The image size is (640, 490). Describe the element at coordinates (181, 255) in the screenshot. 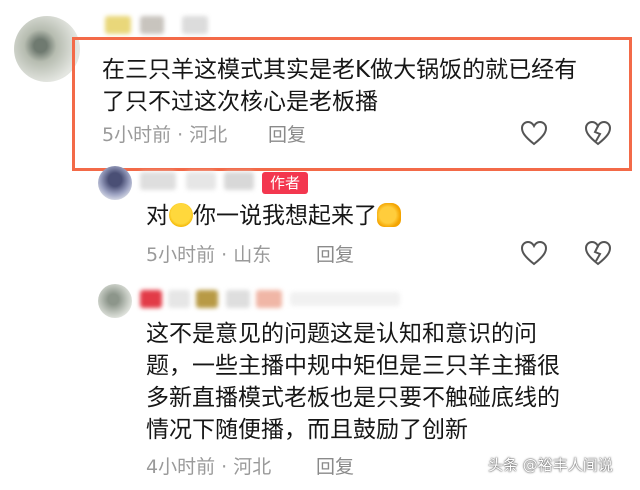

I see `timestamp: 5小时前` at that location.